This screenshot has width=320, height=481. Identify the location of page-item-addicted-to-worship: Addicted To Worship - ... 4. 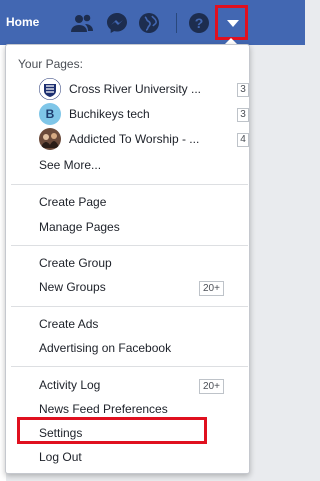
(144, 139).